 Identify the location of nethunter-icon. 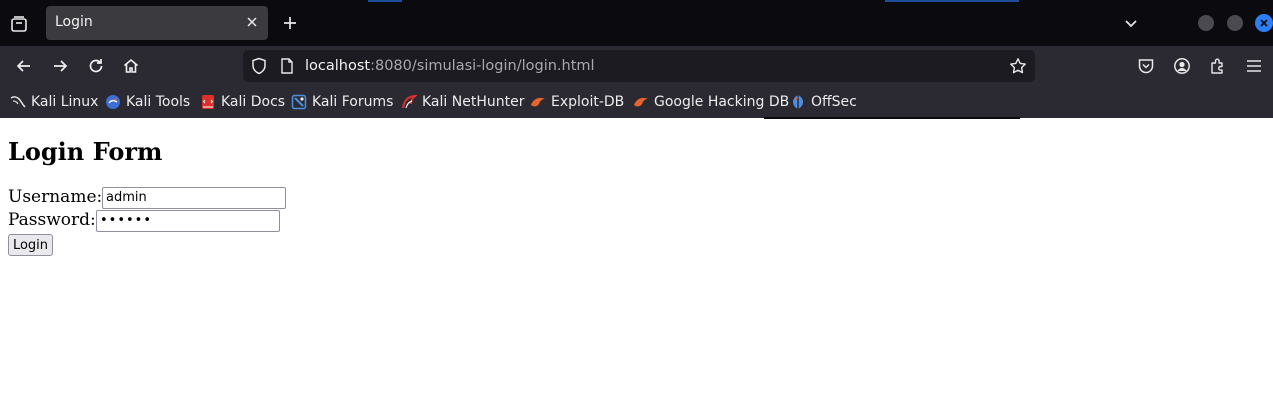
(409, 102).